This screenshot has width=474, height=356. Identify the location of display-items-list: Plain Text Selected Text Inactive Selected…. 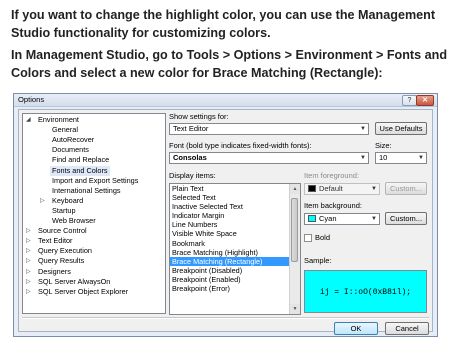
(235, 249).